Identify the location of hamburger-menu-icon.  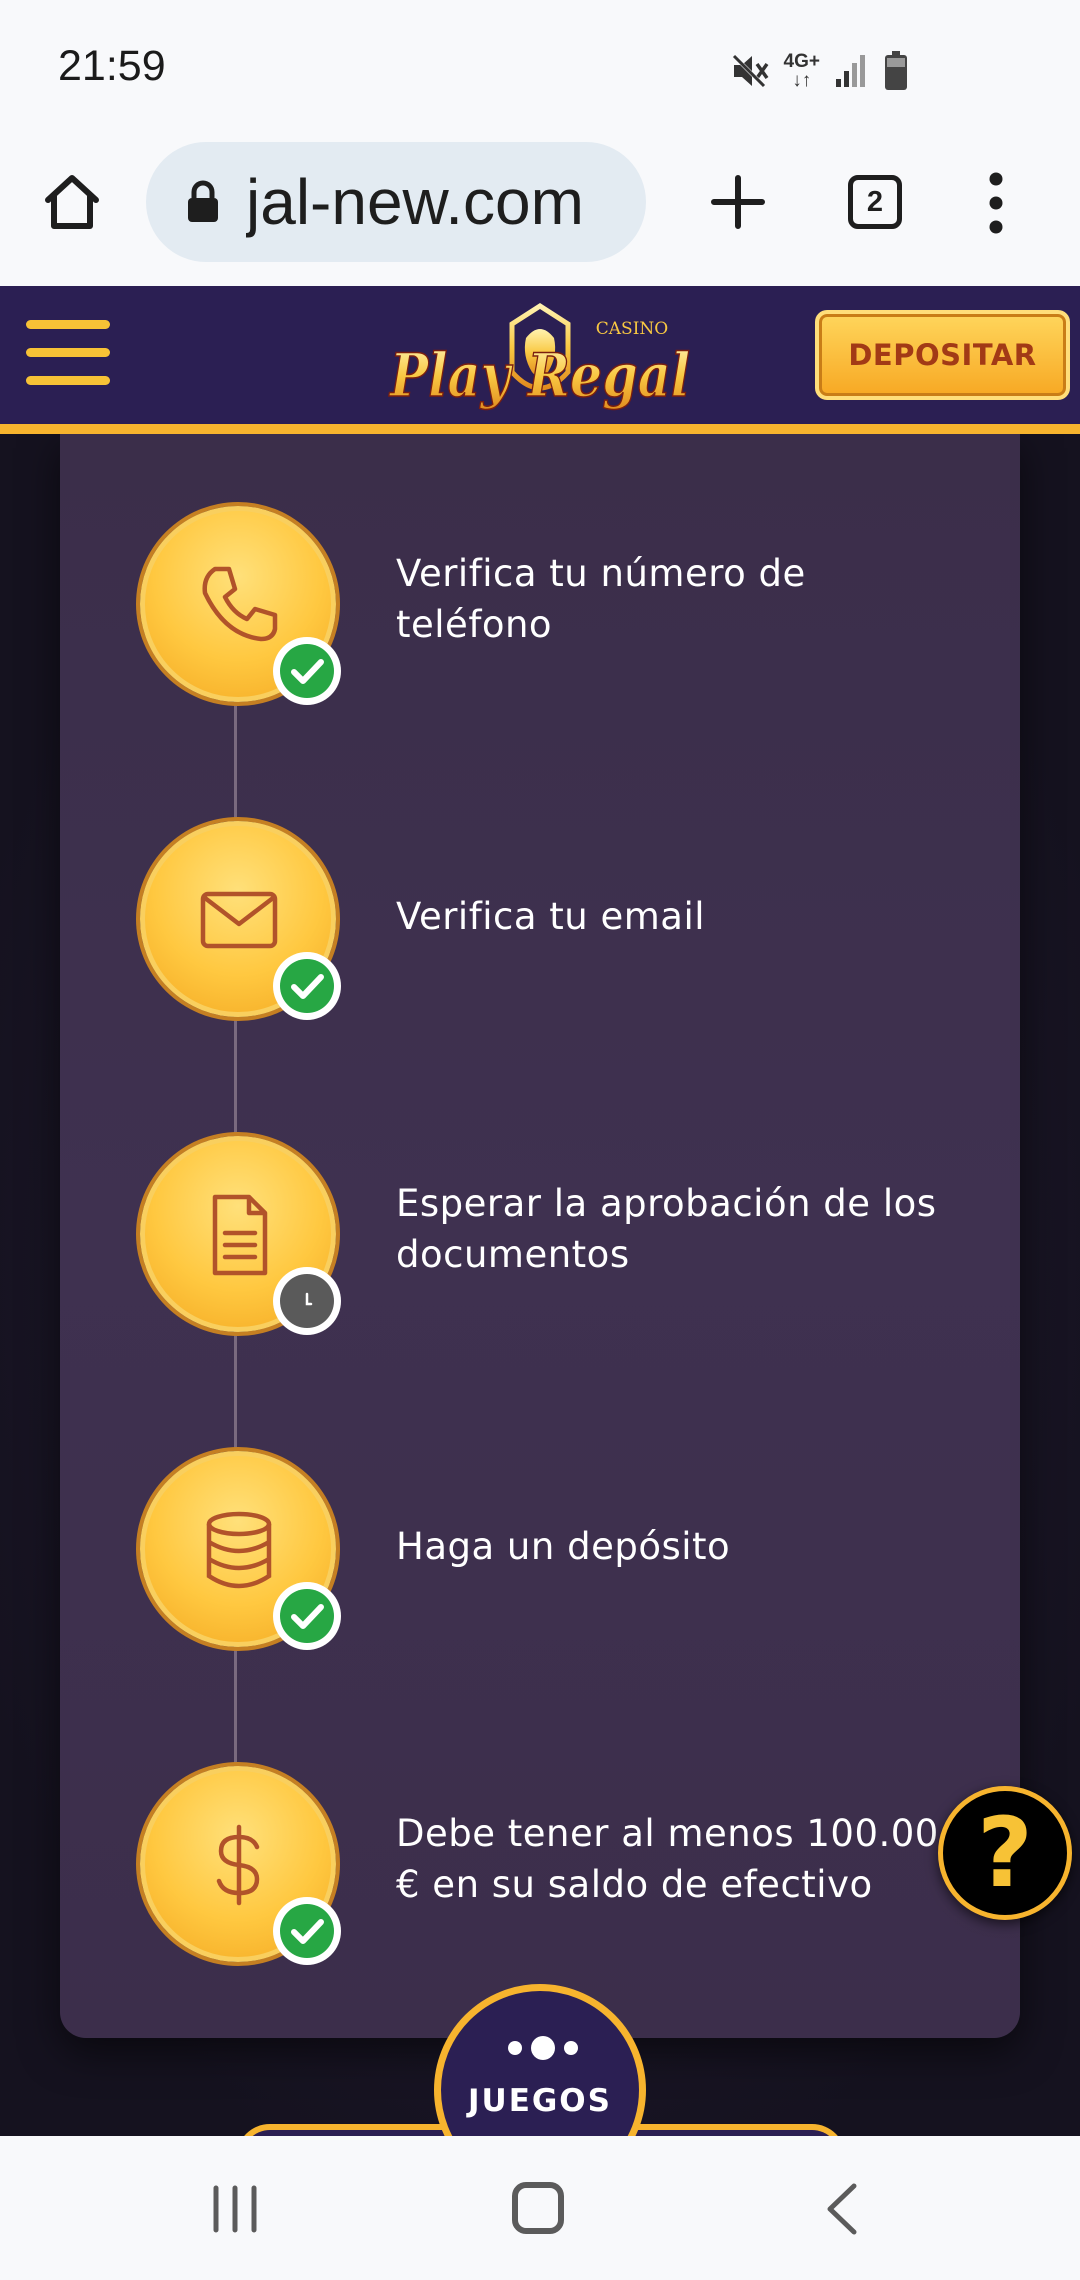
(68, 353).